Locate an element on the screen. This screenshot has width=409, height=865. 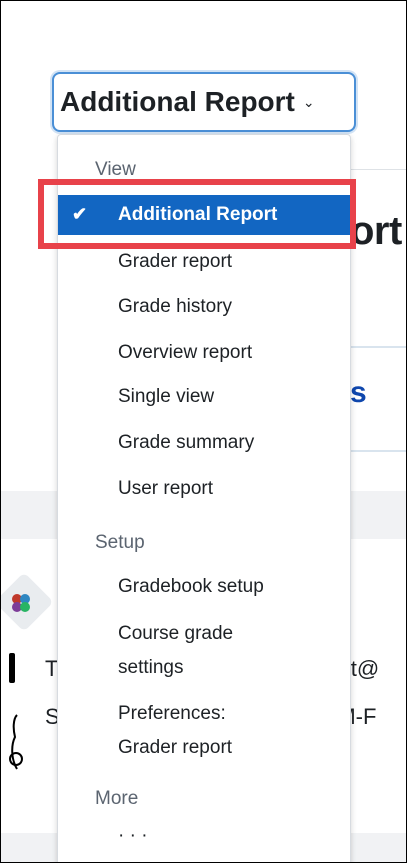
menu-item-grade-history: Grade history is located at coordinates (204, 307).